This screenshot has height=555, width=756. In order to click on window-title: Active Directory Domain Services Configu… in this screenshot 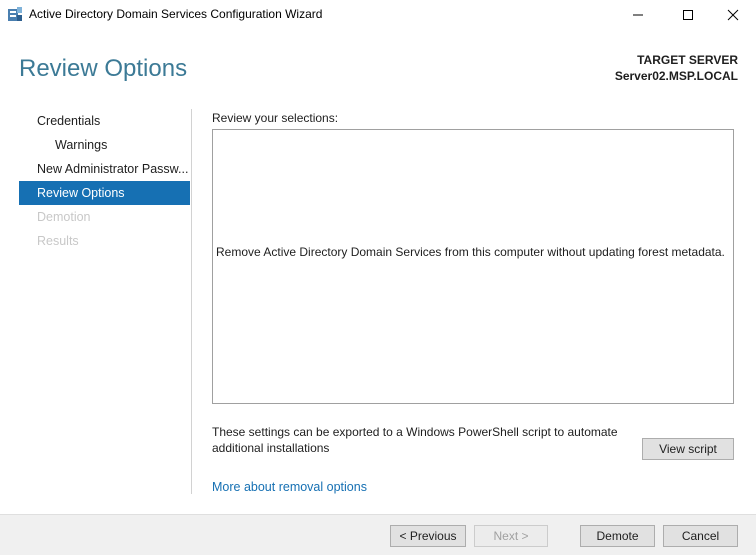, I will do `click(176, 14)`.